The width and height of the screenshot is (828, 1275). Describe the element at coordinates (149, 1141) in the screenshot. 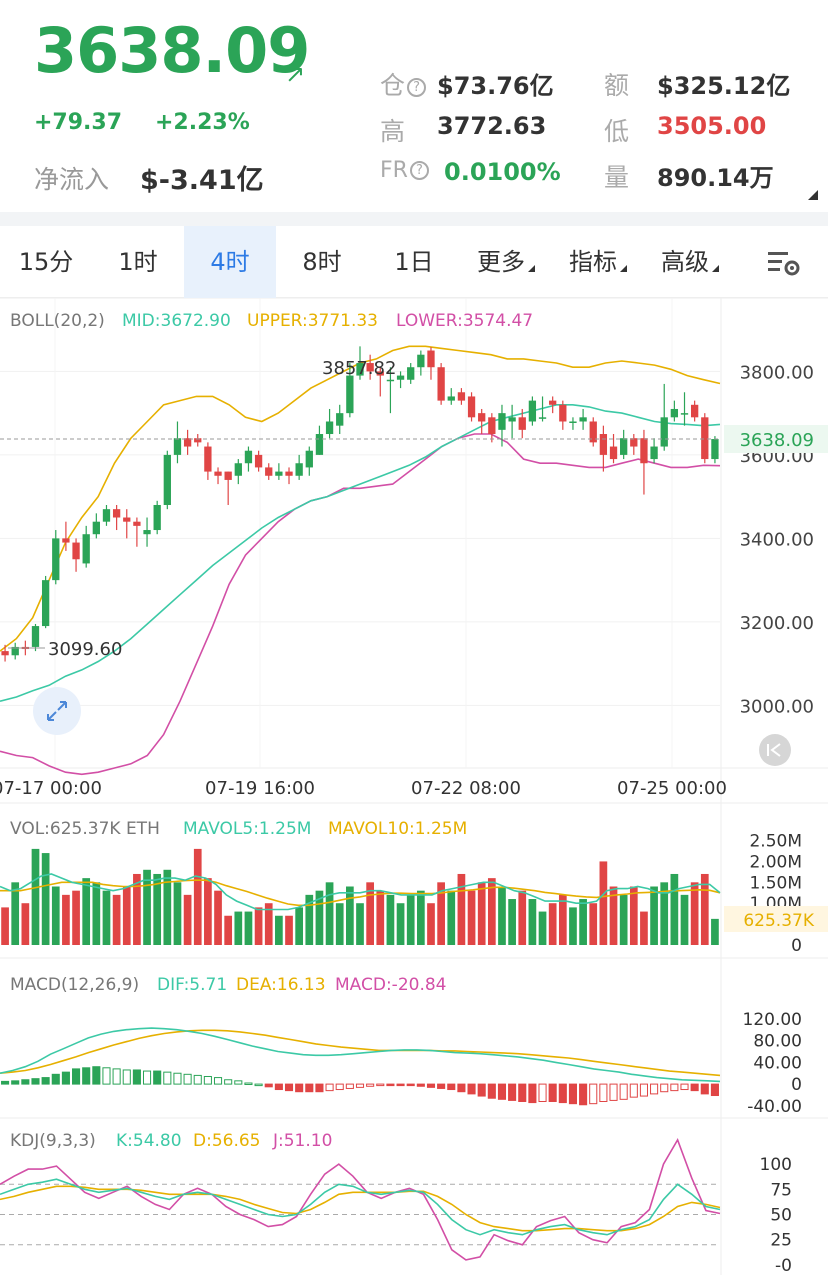

I see `kdj-legend-k: K:54.80` at that location.